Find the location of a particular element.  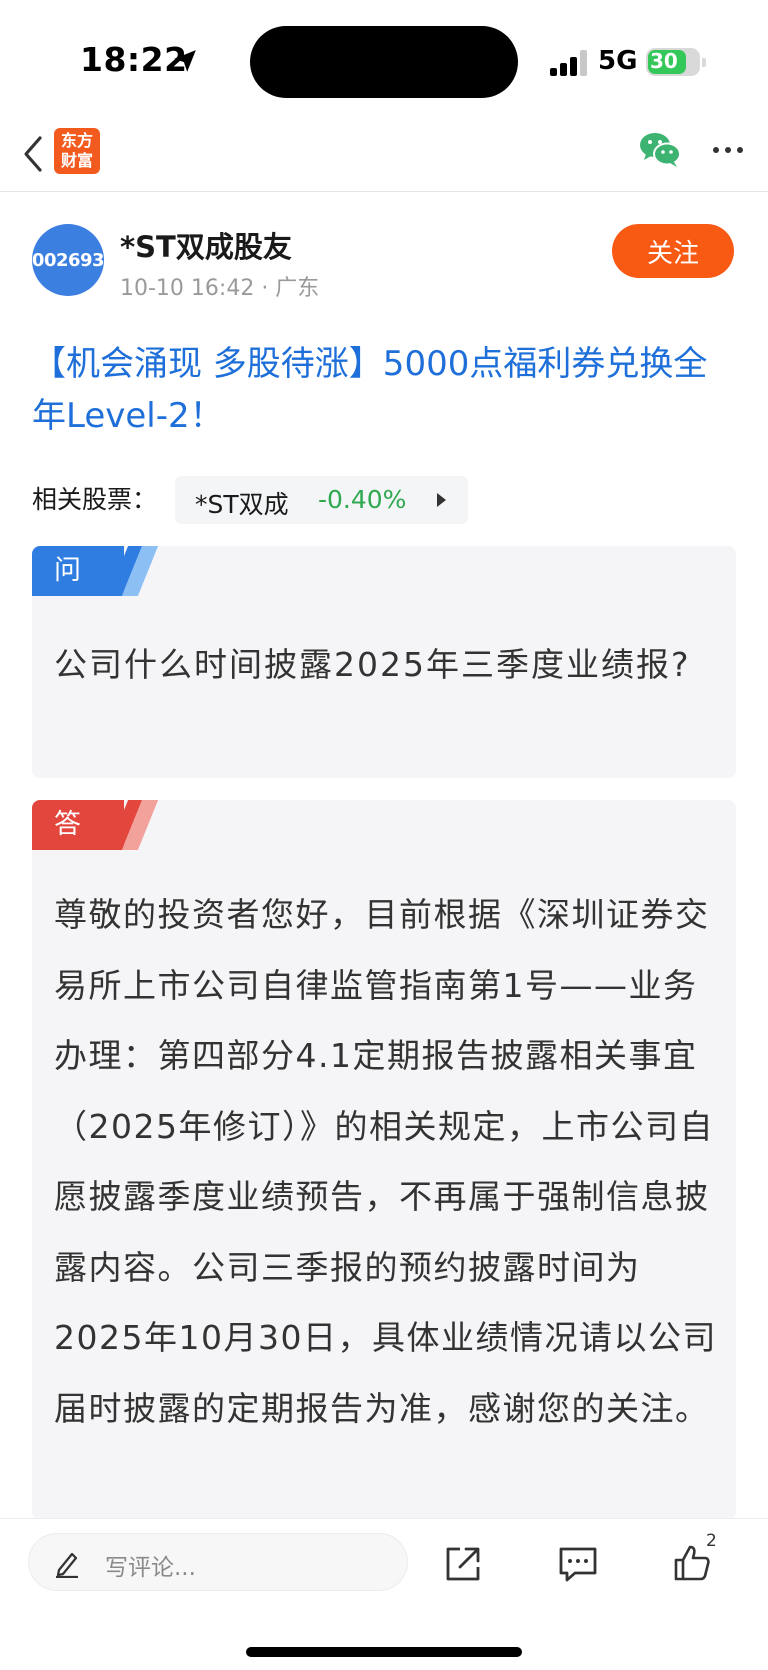

network-label: 5G is located at coordinates (618, 61).